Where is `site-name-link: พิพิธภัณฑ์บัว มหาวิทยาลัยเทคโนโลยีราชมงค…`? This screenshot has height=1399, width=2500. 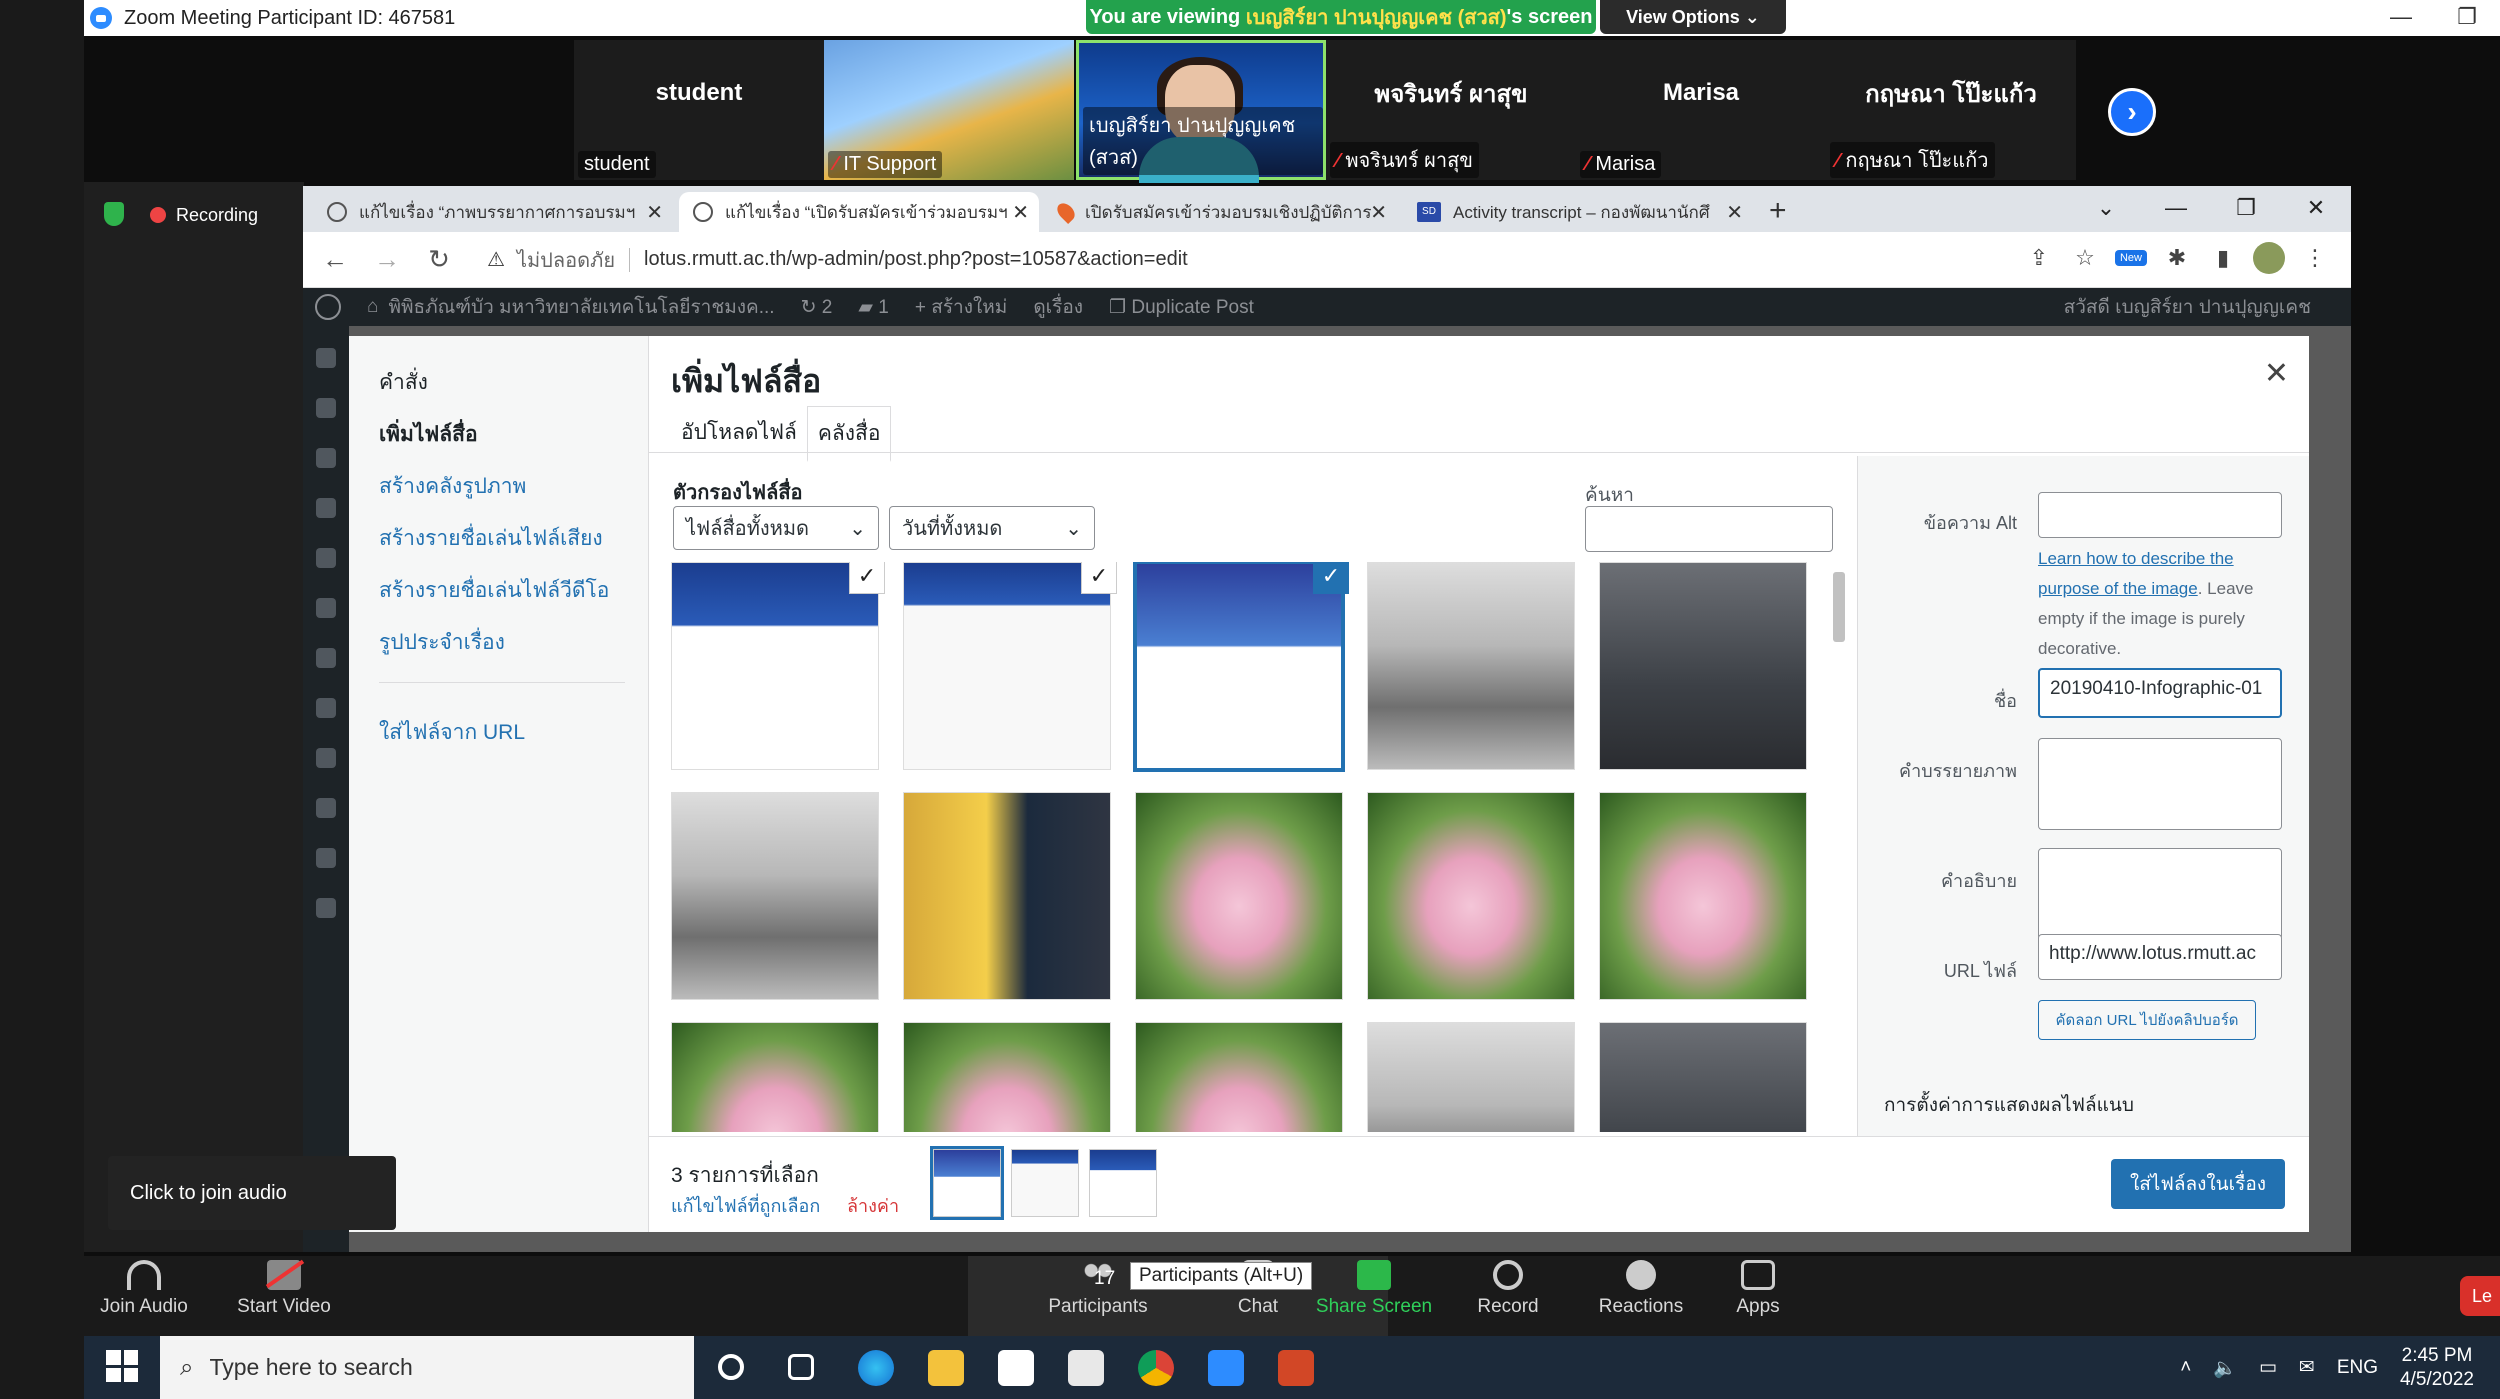
site-name-link: พิพิธภัณฑ์บัว มหาวิทยาลัยเทคโนโลยีราชมงค… is located at coordinates (581, 307).